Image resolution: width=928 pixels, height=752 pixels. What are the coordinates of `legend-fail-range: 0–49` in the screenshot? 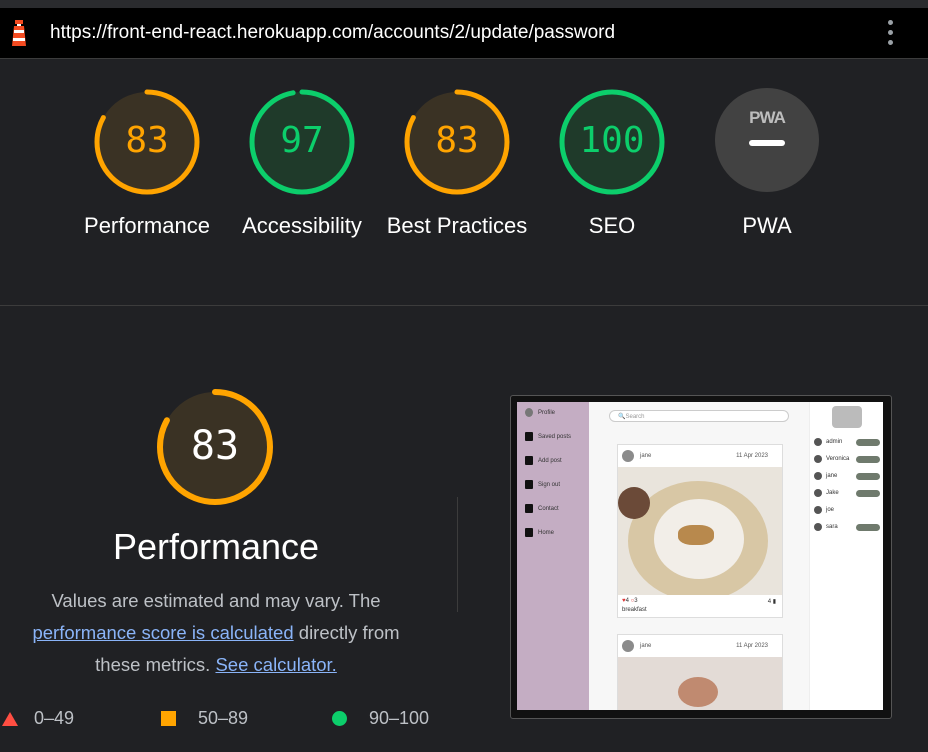 It's located at (54, 718).